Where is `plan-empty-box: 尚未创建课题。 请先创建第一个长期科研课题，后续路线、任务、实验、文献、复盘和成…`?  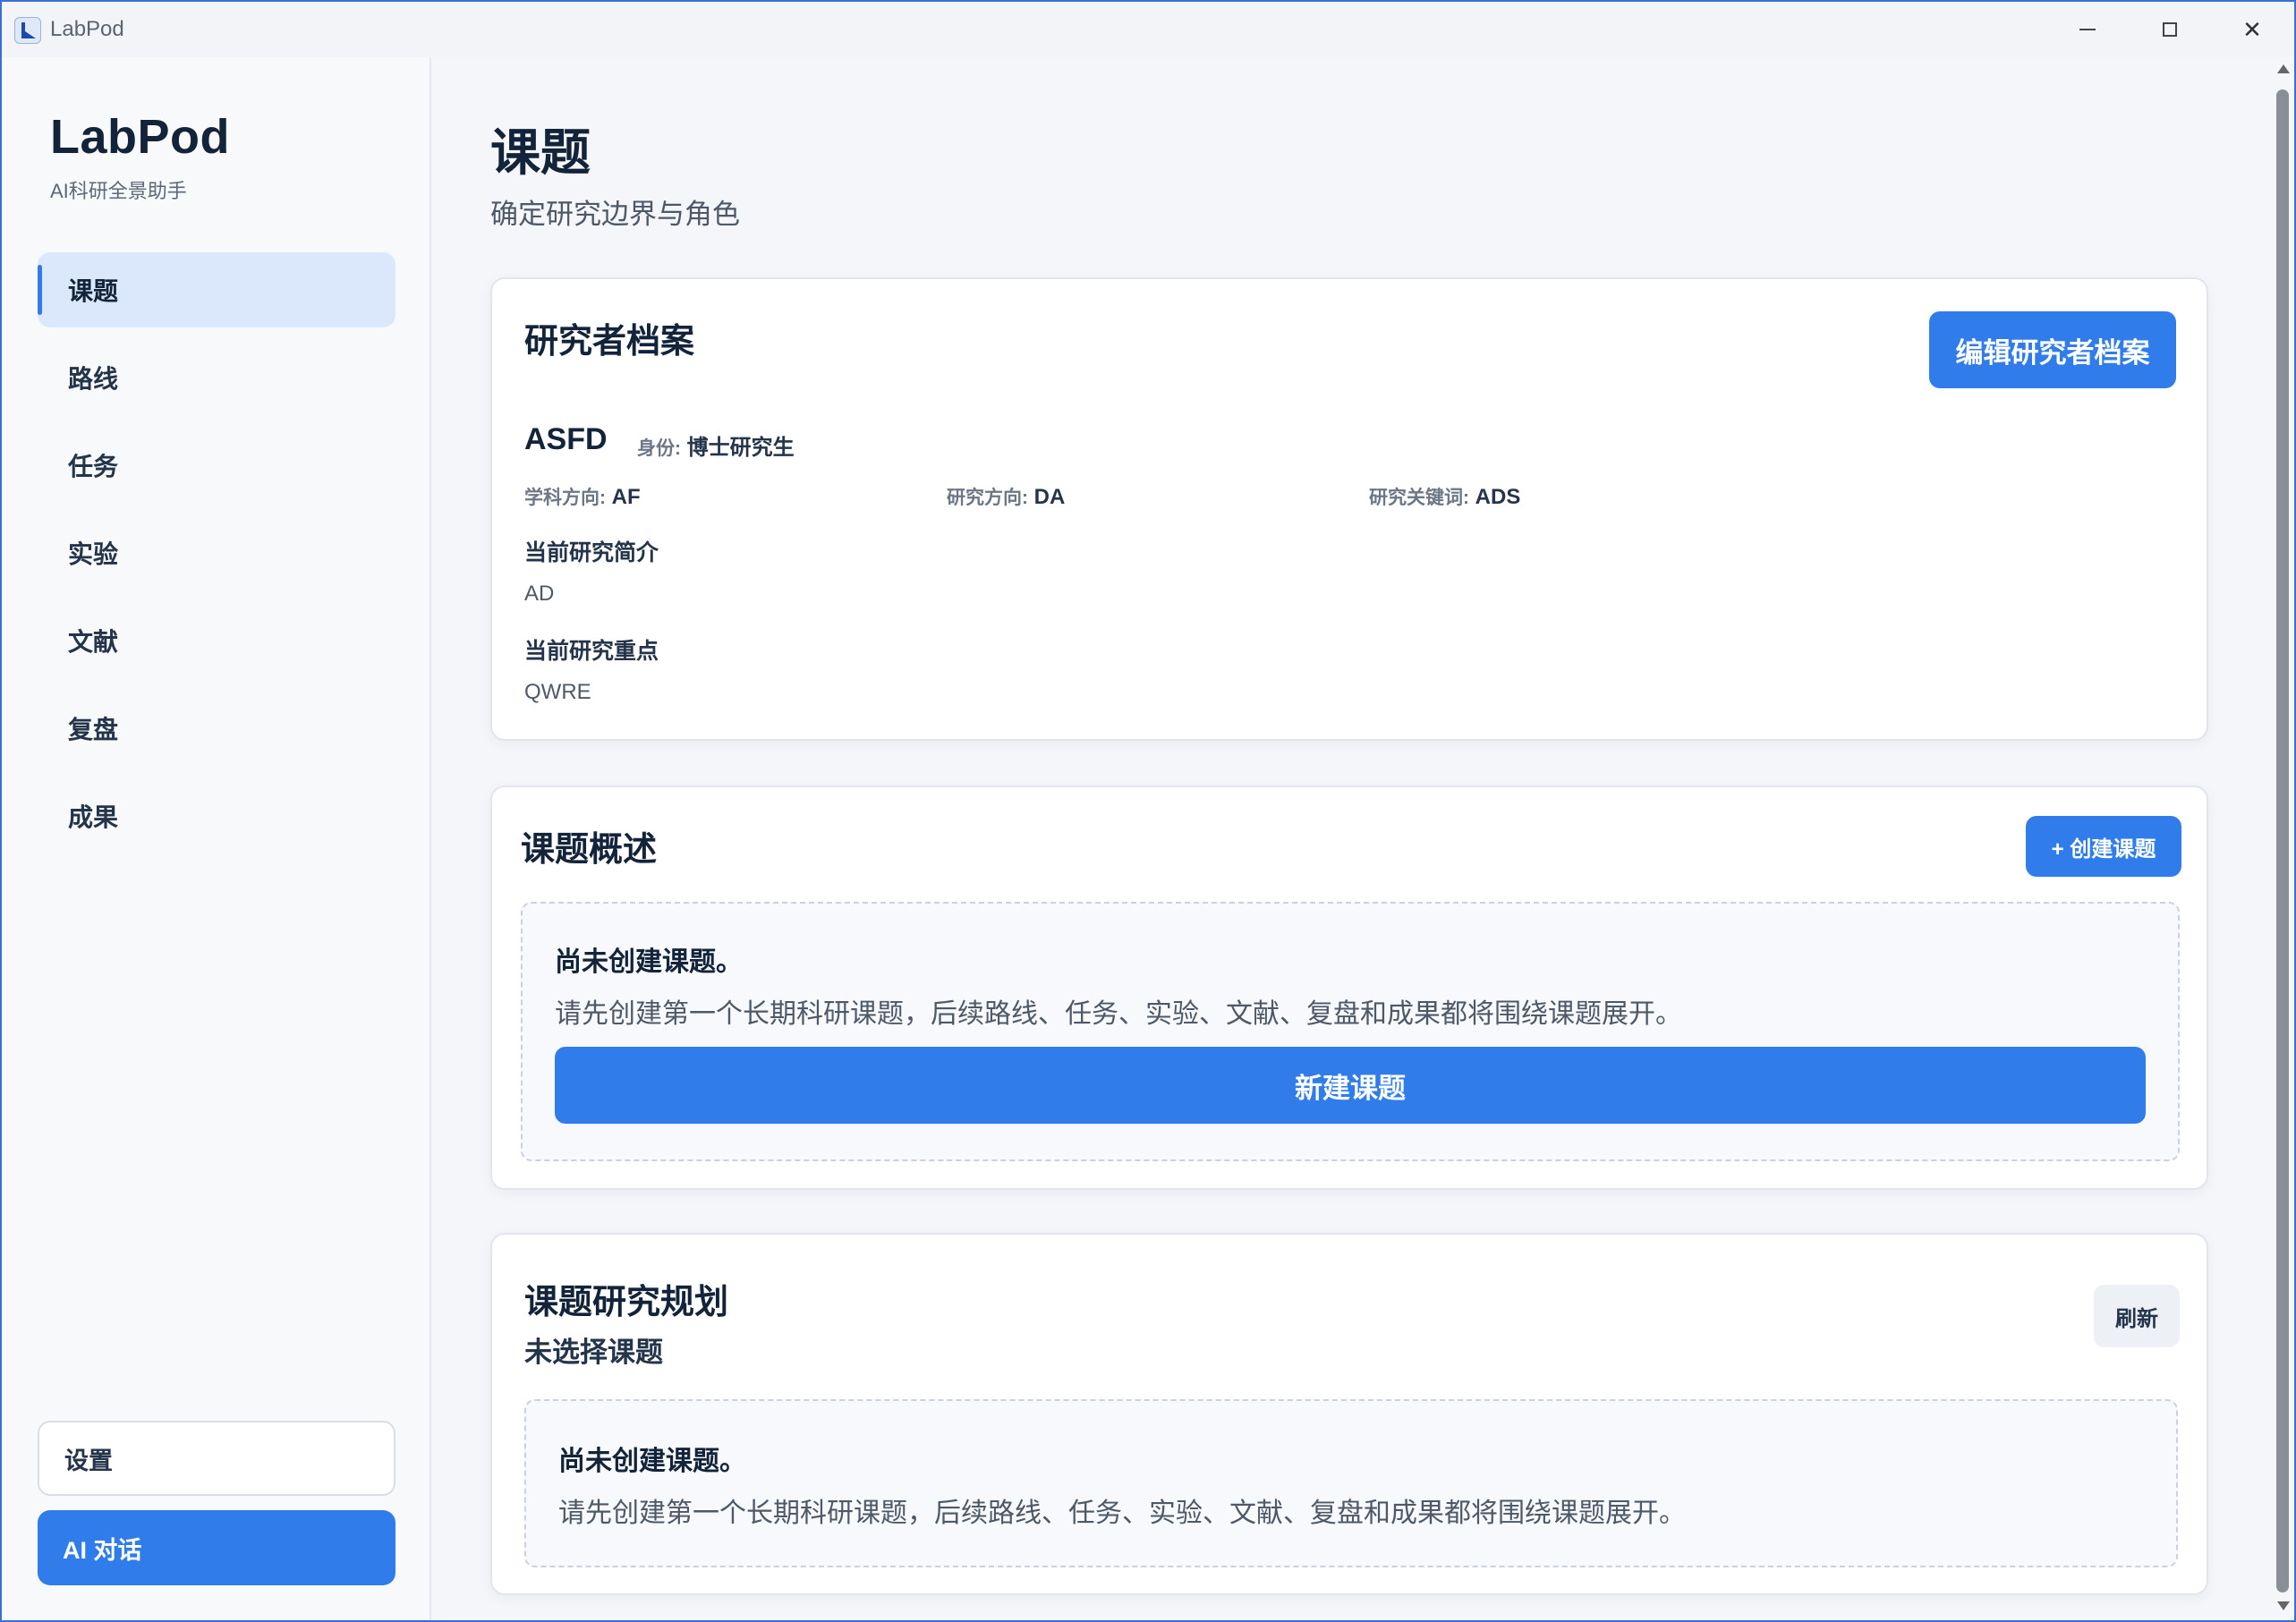
plan-empty-box: 尚未创建课题。 请先创建第一个长期科研课题，后续路线、任务、实验、文献、复盘和成… is located at coordinates (1351, 1483).